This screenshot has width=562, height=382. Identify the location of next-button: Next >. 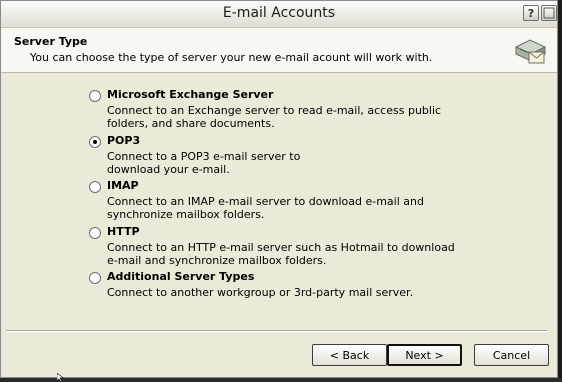
(424, 355).